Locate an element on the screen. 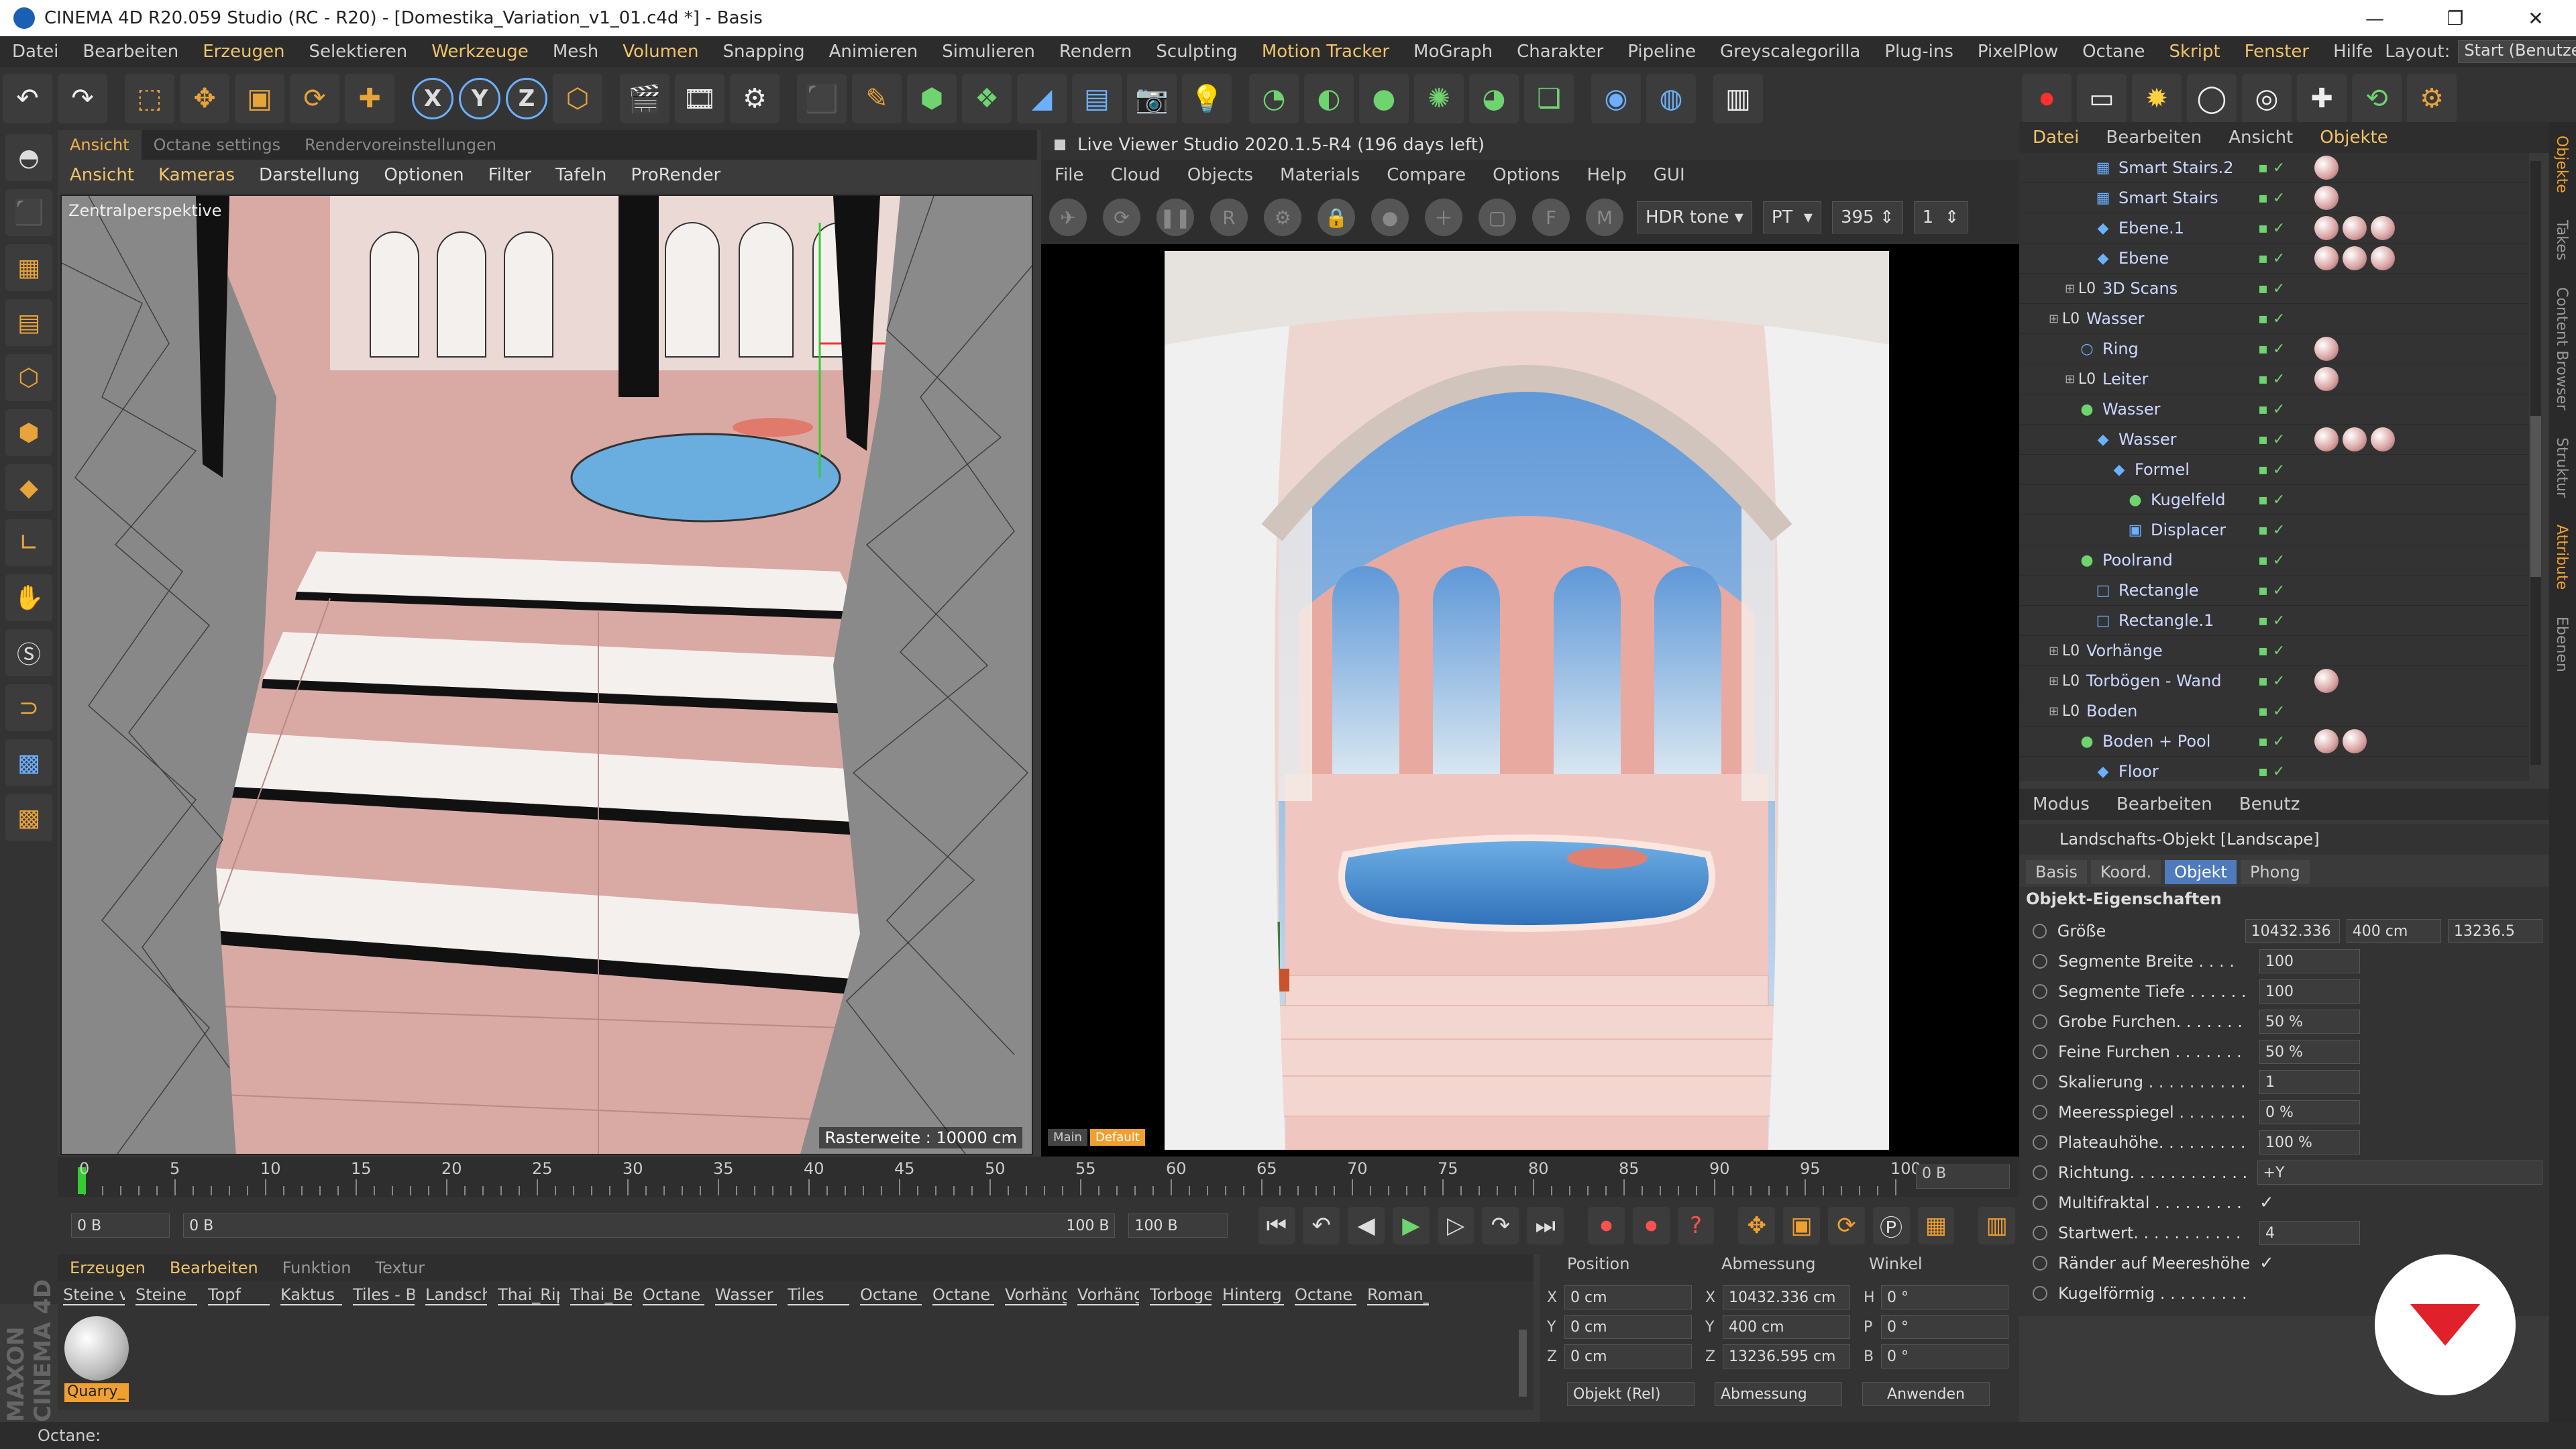 Image resolution: width=2576 pixels, height=1449 pixels. camera-icon: 📷 is located at coordinates (1152, 98).